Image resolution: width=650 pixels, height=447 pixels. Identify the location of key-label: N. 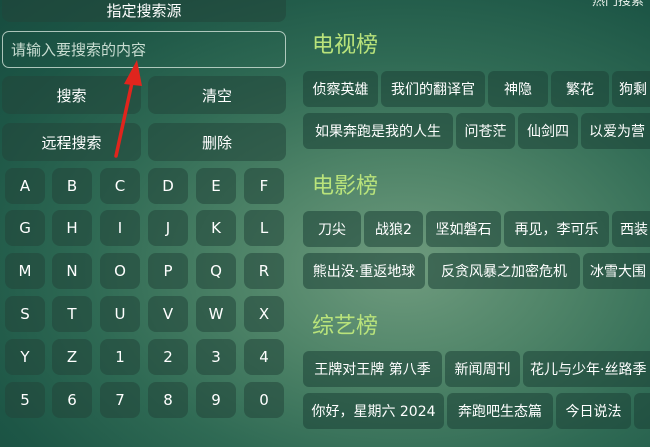
(72, 271).